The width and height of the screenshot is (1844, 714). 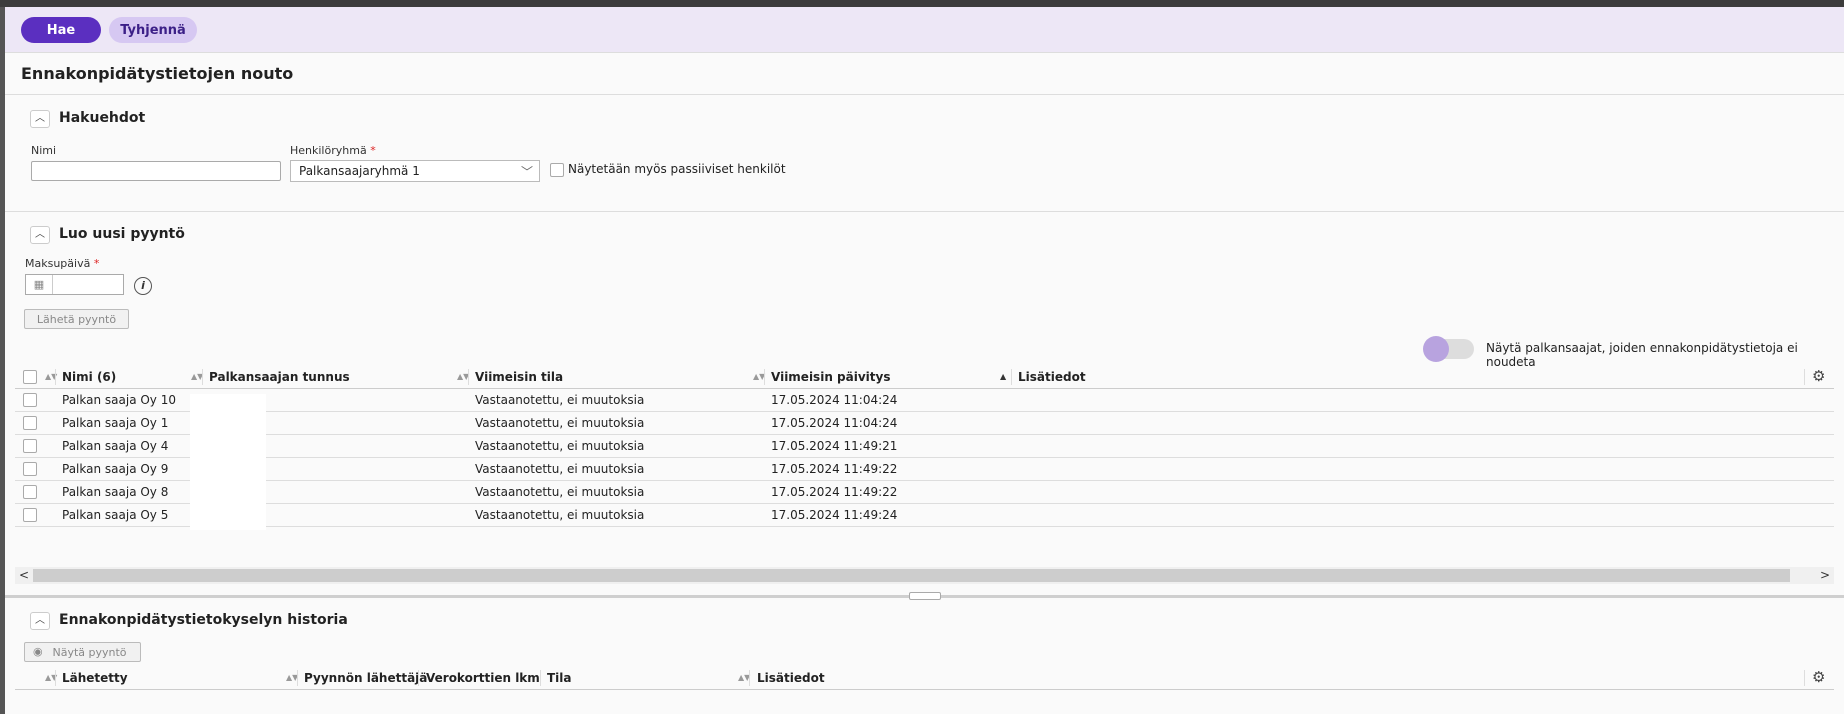 I want to click on collapse-search-section-button: ︿, so click(x=40, y=119).